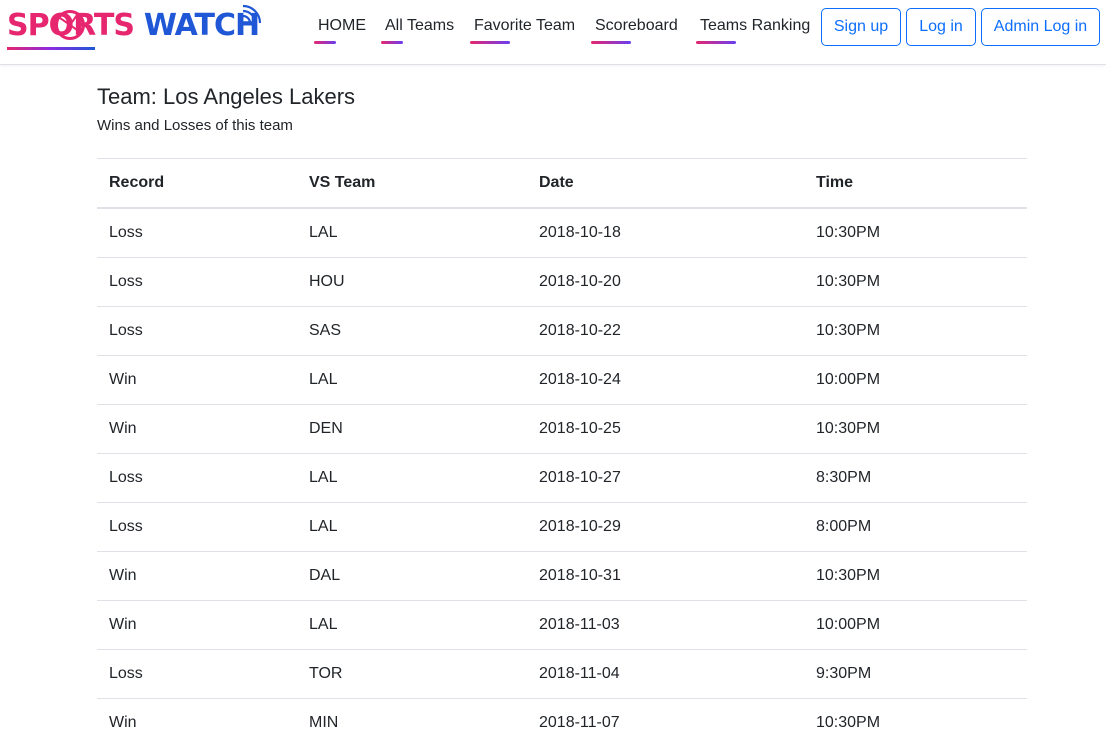  I want to click on table-row: Win LAL 2018-11-03 10:00PM, so click(562, 625).